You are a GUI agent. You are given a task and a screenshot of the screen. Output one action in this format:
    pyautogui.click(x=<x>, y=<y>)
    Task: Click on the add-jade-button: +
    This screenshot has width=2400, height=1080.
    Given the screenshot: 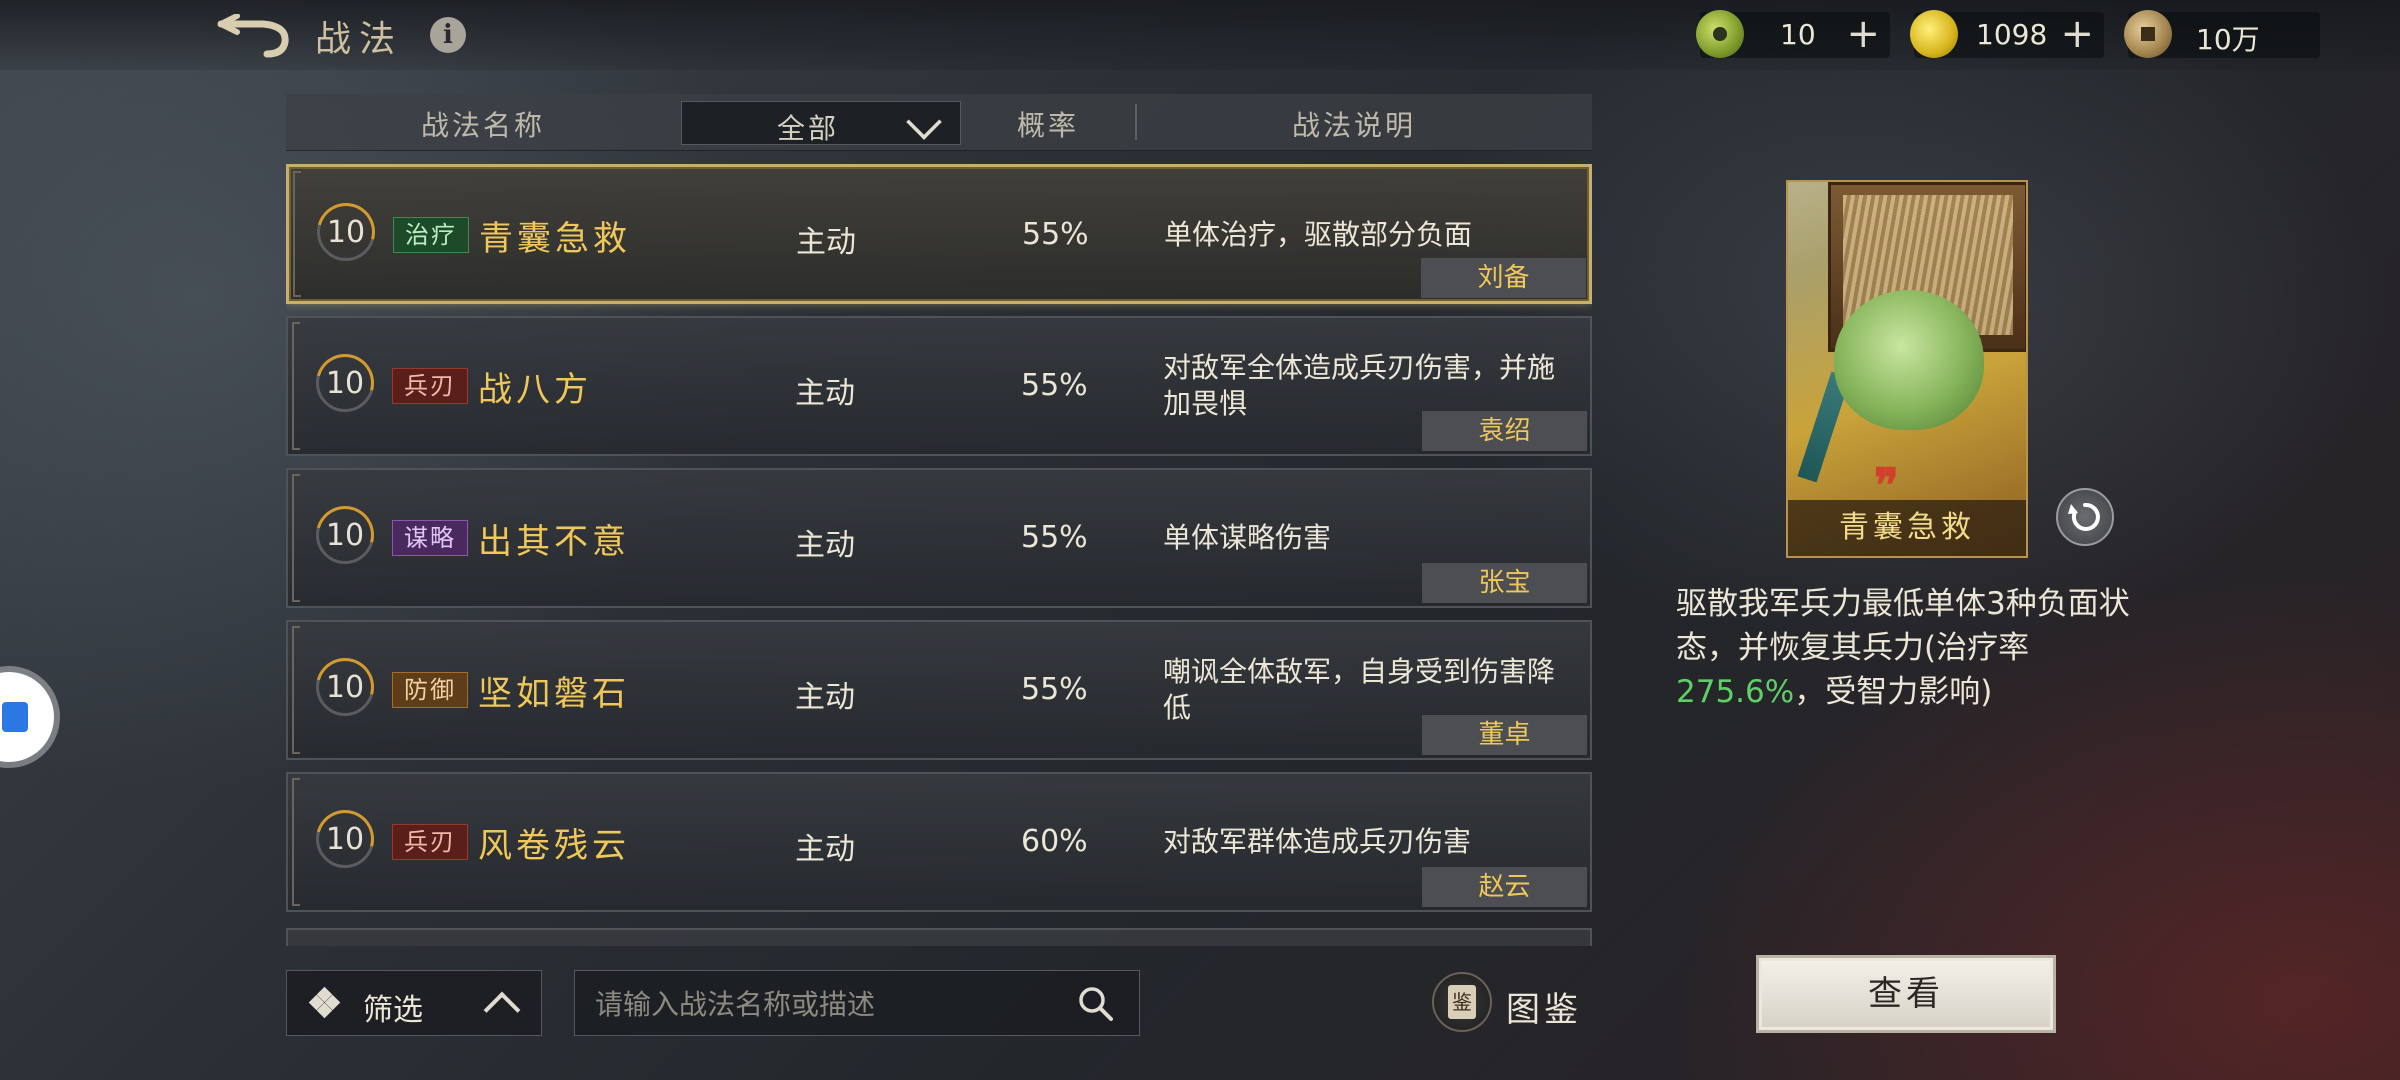 What is the action you would take?
    pyautogui.click(x=1863, y=34)
    